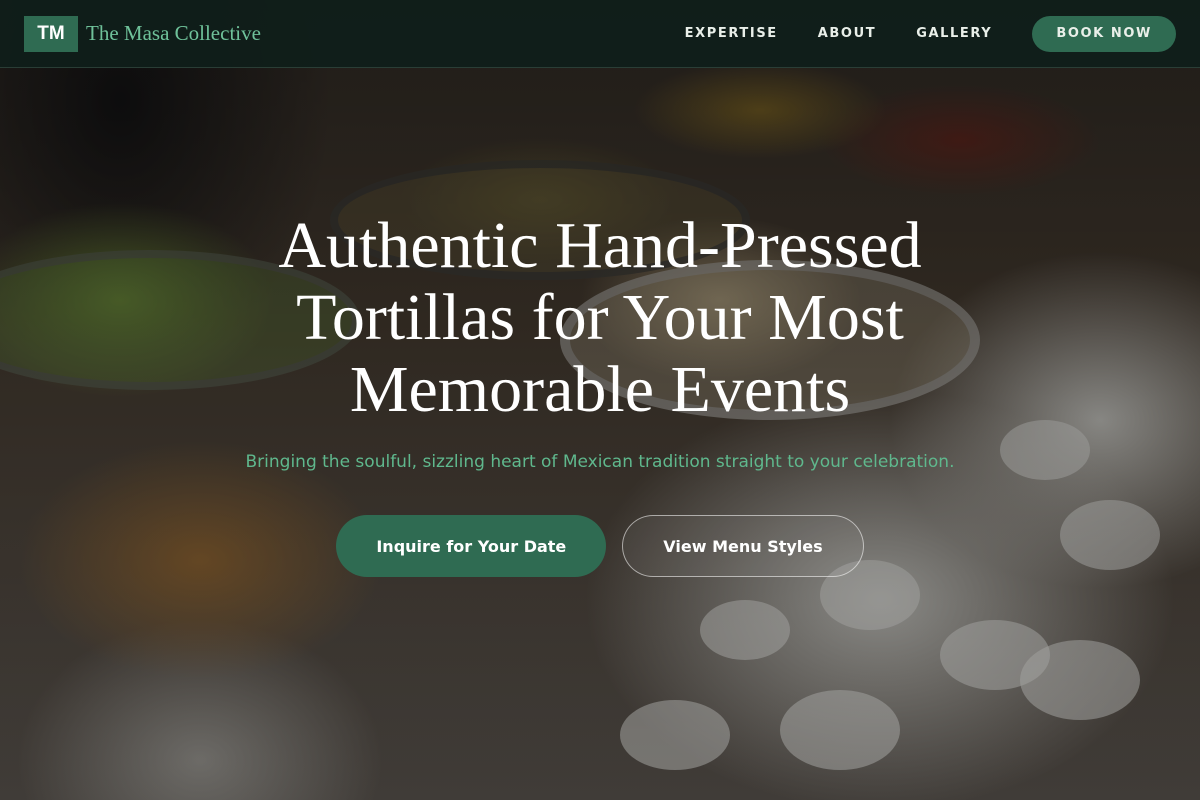  What do you see at coordinates (954, 33) in the screenshot?
I see `nav-link-gallery: GALLERY` at bounding box center [954, 33].